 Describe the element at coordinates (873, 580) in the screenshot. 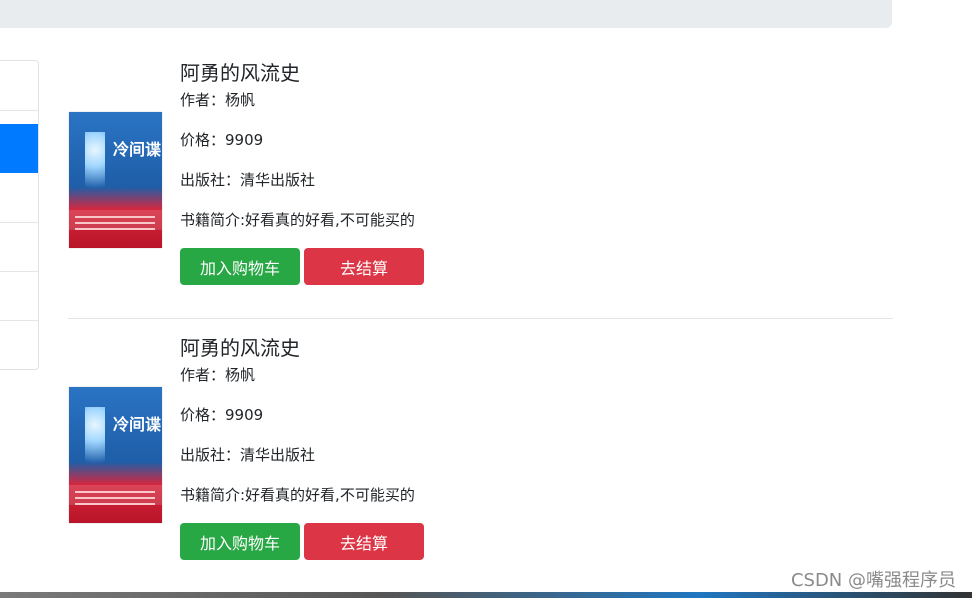

I see `watermark: CSDN @嘴强程序员` at that location.